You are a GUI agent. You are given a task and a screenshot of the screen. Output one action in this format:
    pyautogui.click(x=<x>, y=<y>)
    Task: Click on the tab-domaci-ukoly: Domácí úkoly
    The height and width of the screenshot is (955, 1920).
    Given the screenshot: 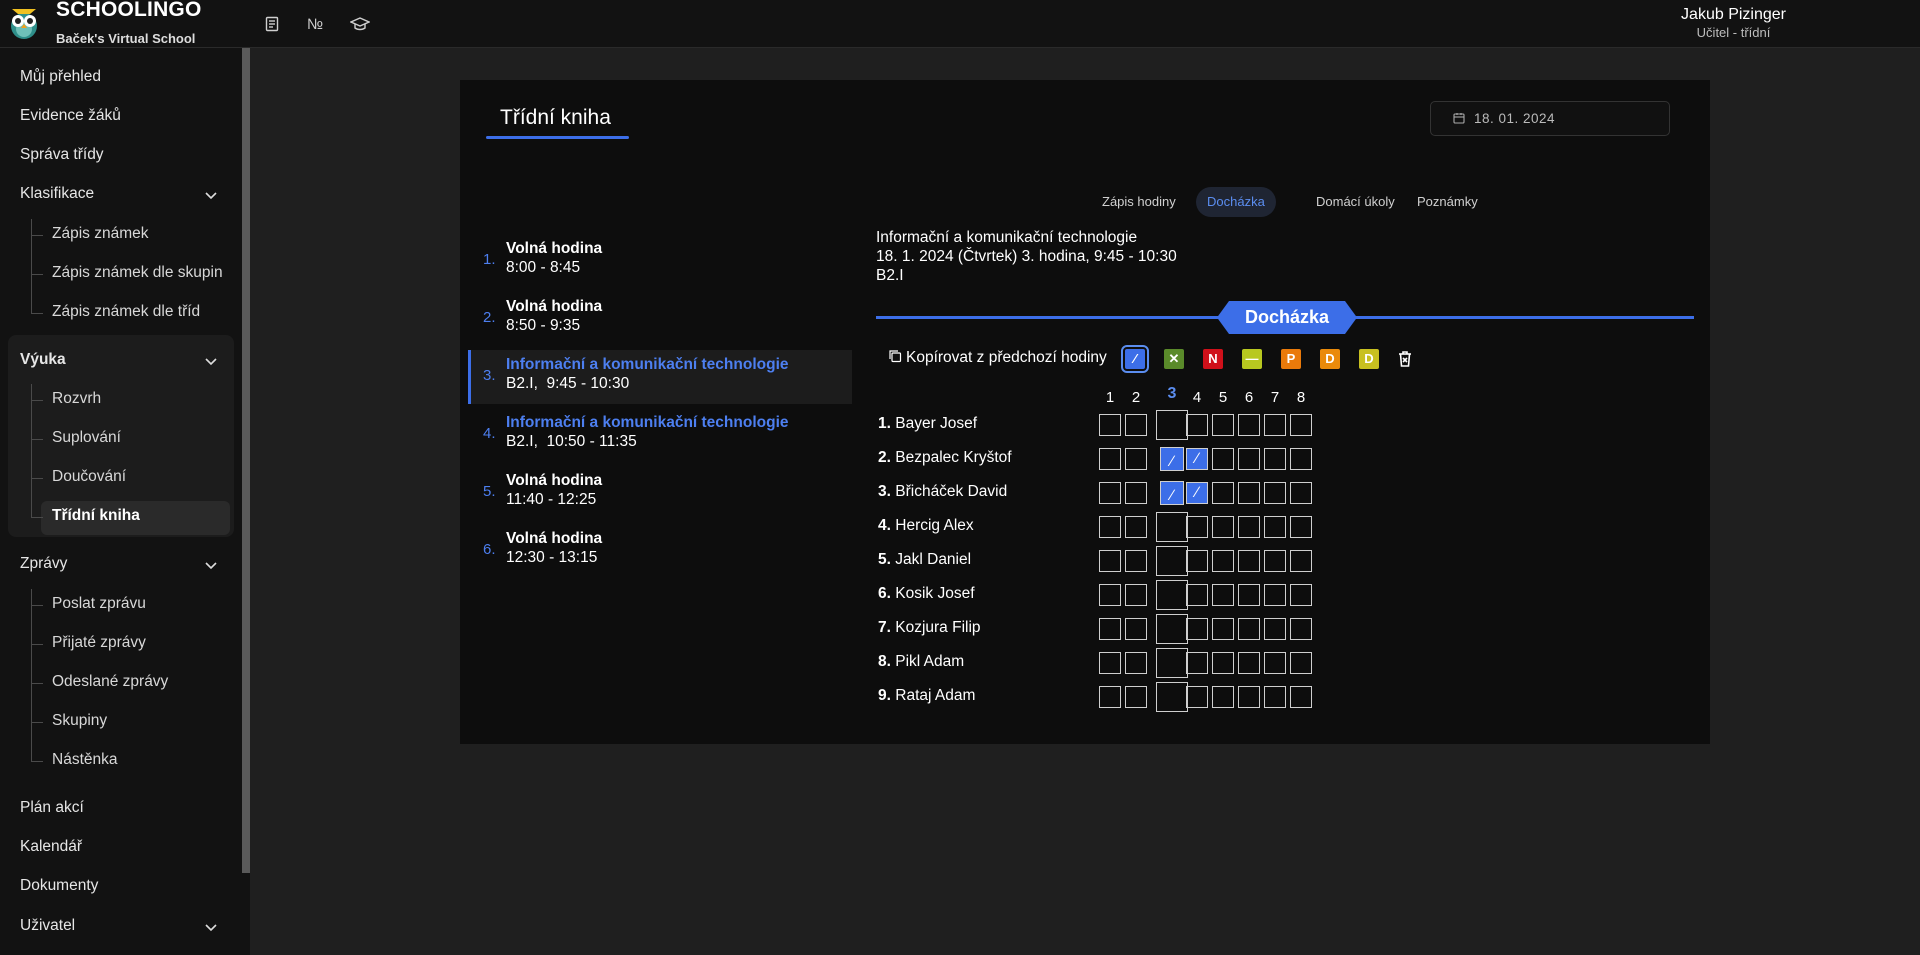 What is the action you would take?
    pyautogui.click(x=1355, y=202)
    